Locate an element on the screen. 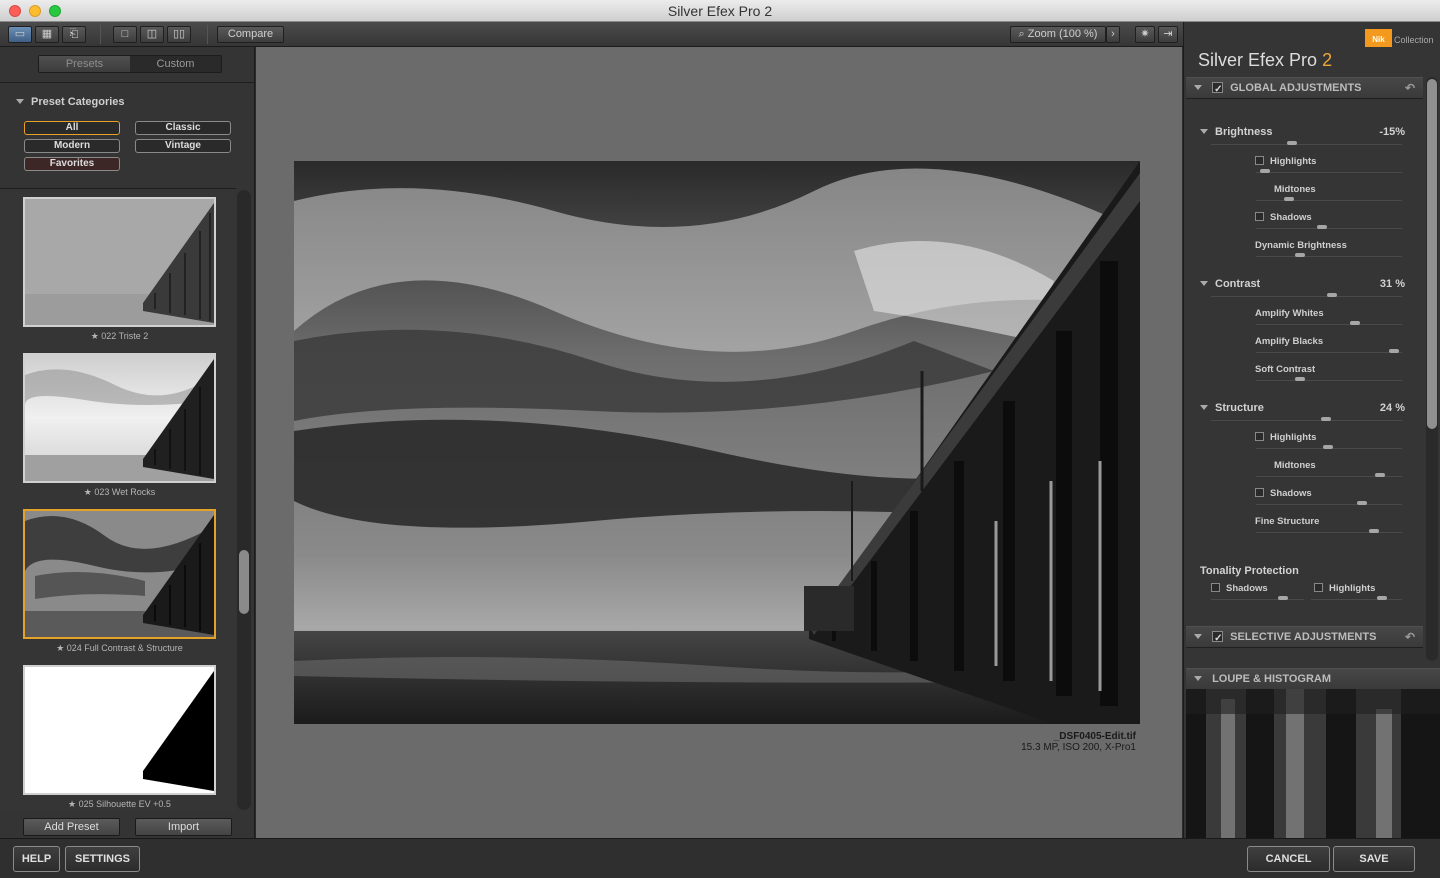 The width and height of the screenshot is (1440, 878). split-preview-icon: ◫ is located at coordinates (152, 34).